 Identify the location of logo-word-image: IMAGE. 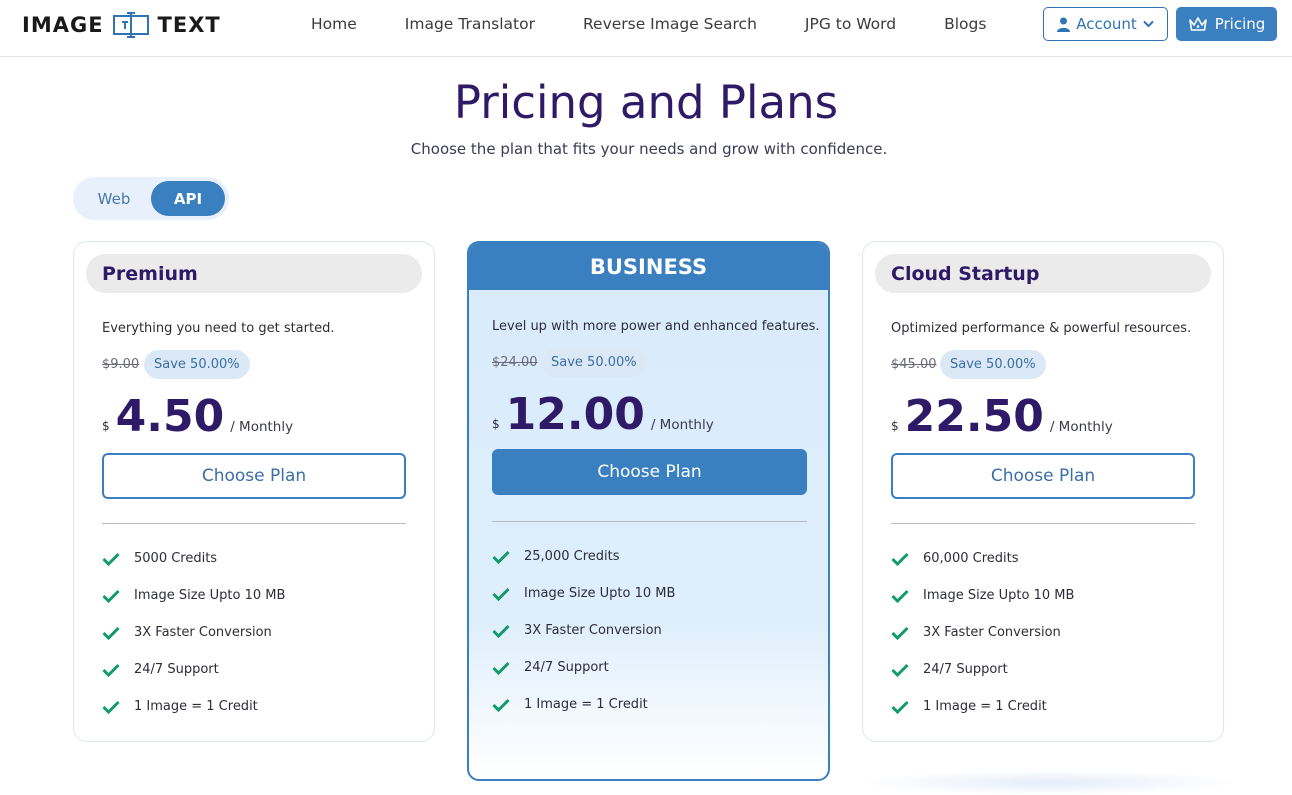
(63, 25).